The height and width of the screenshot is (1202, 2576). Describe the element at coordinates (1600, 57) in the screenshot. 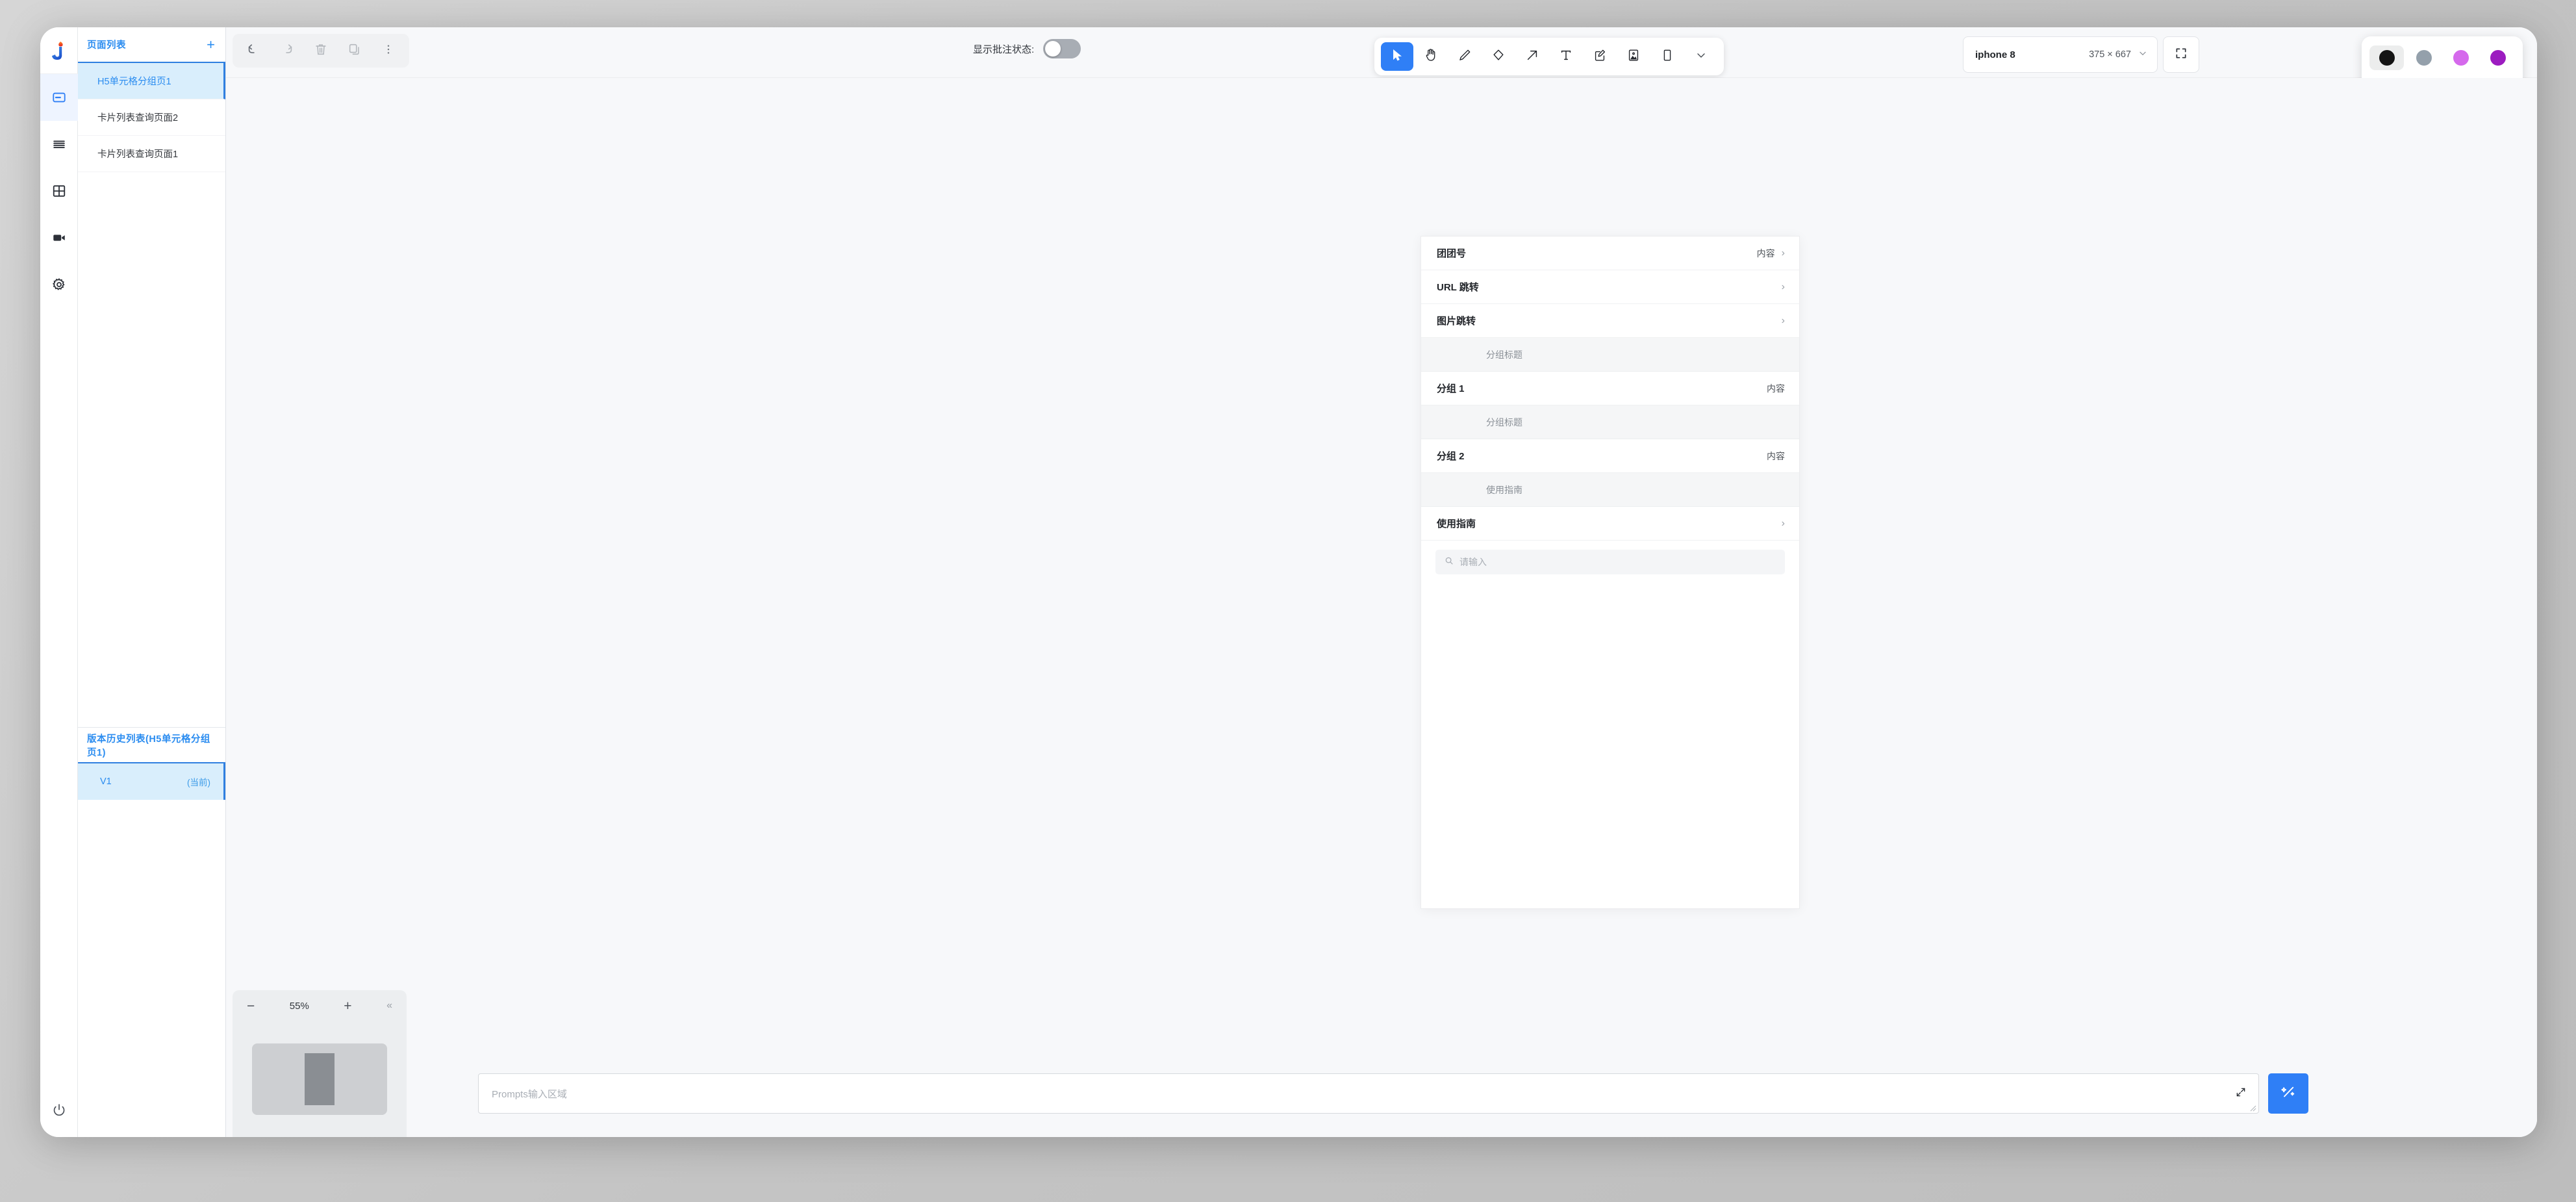

I see `tool-annotate` at that location.